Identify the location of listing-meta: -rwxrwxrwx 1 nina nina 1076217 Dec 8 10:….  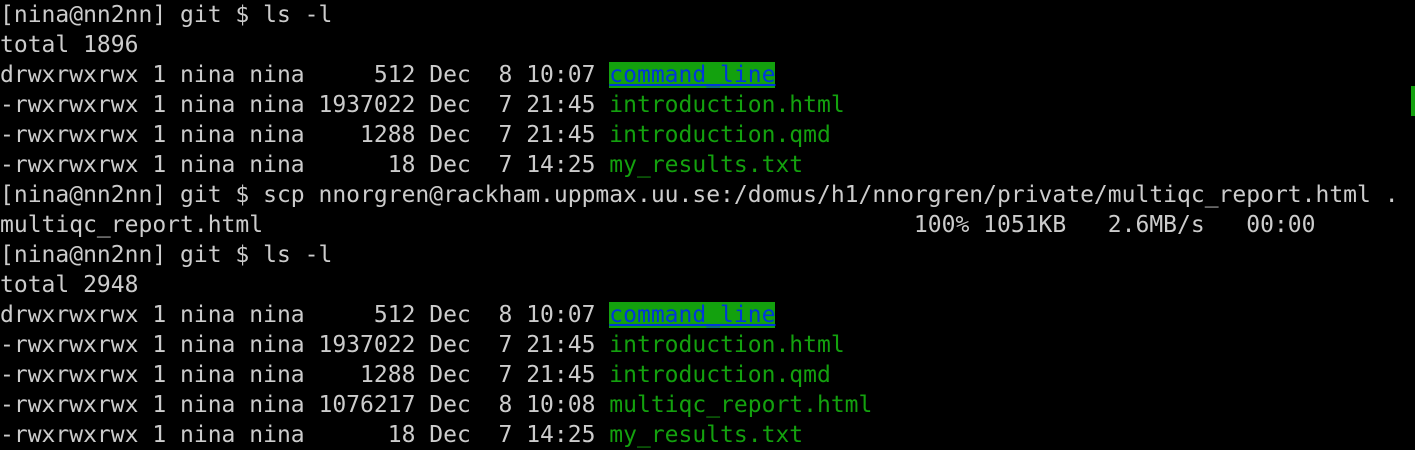
(305, 405).